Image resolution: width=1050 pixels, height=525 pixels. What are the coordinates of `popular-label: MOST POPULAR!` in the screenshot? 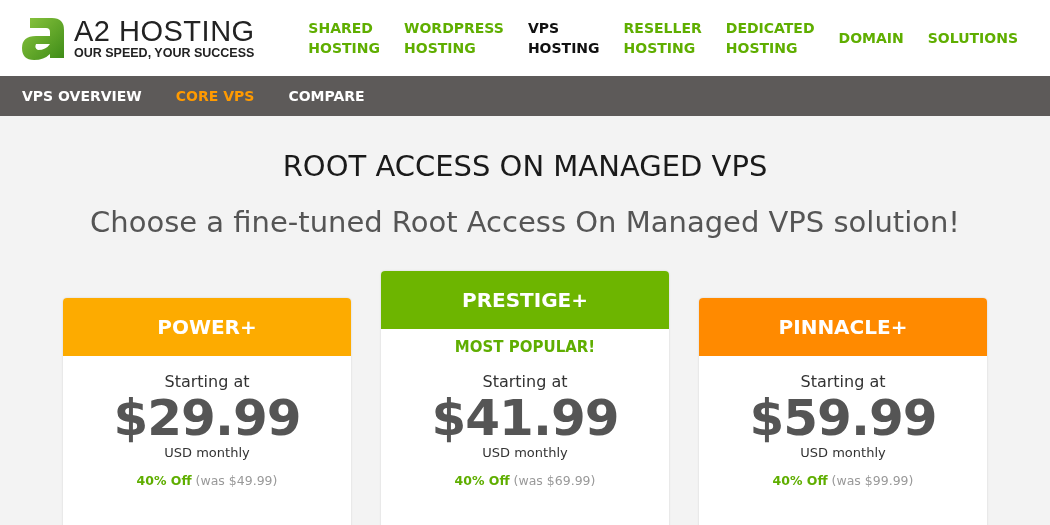 It's located at (525, 347).